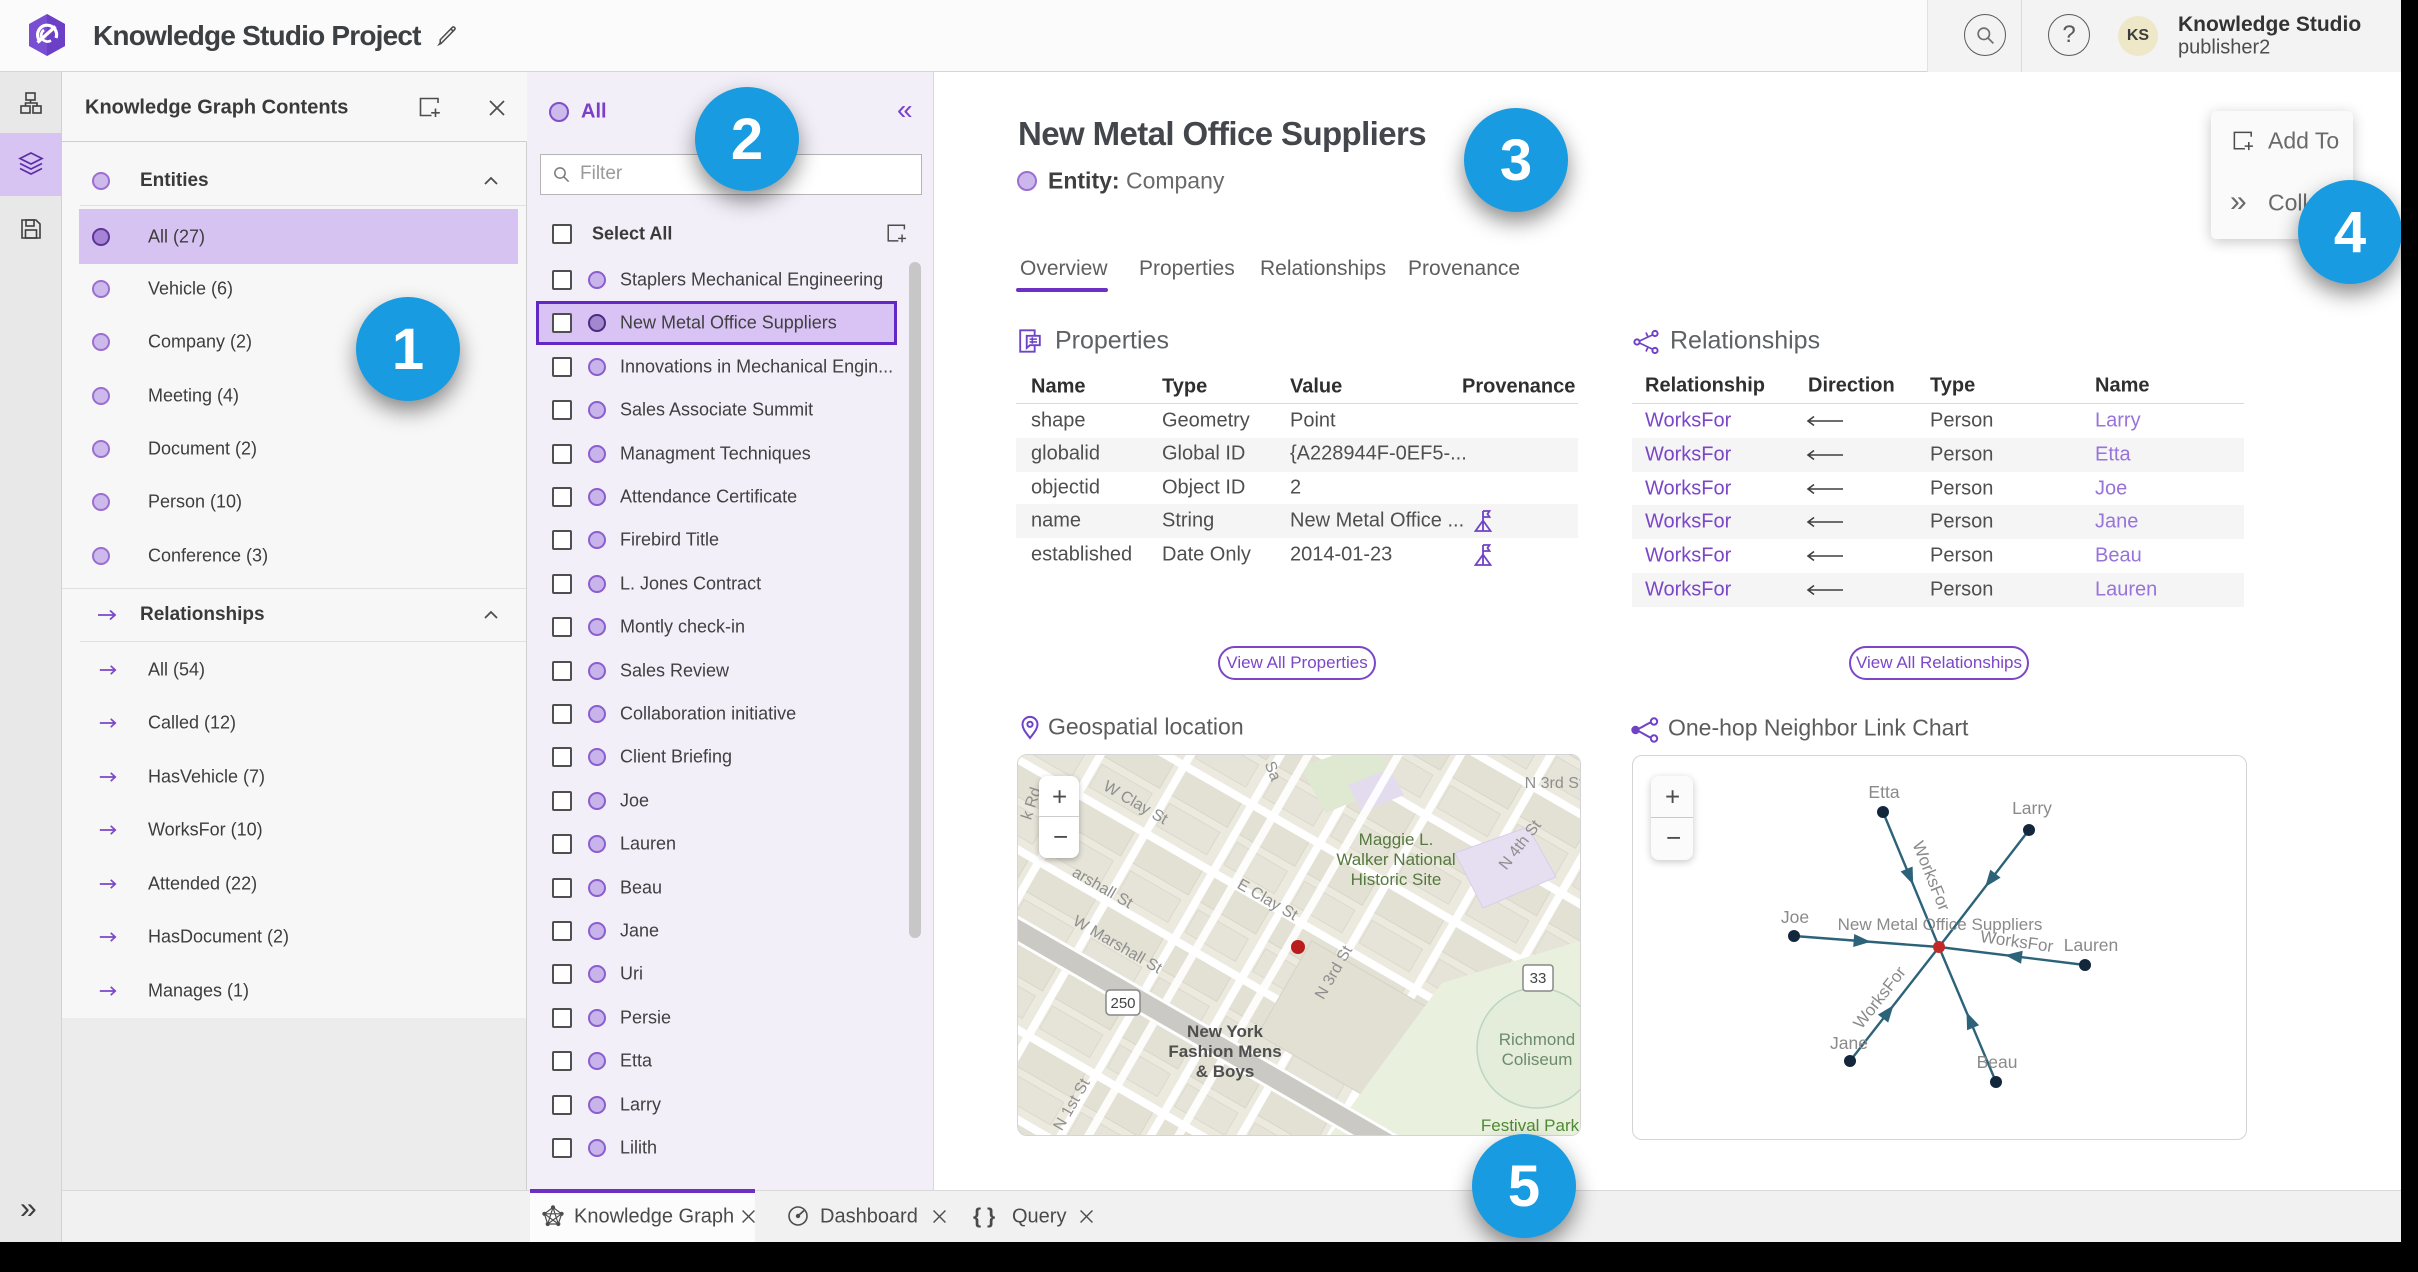 This screenshot has height=1272, width=2418. What do you see at coordinates (1396, 879) in the screenshot?
I see `svg-text: Historic Site` at bounding box center [1396, 879].